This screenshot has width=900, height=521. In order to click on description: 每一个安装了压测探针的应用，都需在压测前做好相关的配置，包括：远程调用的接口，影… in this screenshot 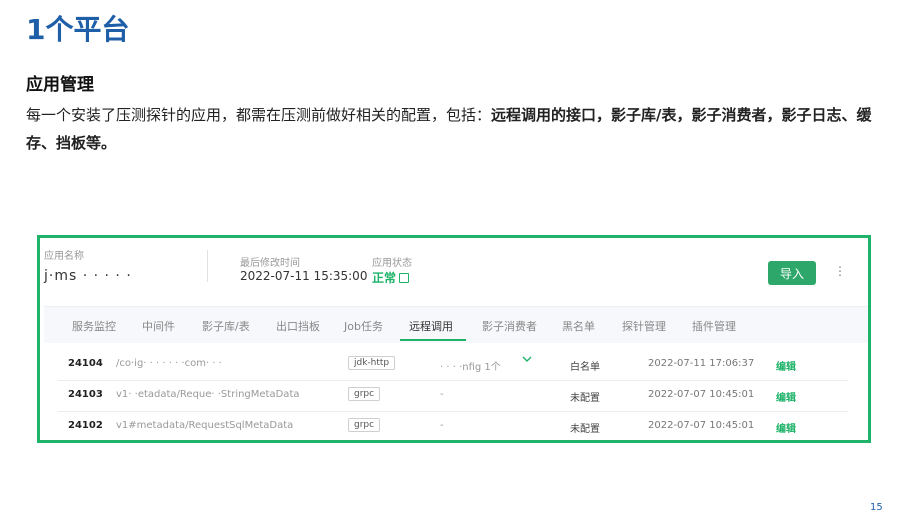, I will do `click(452, 129)`.